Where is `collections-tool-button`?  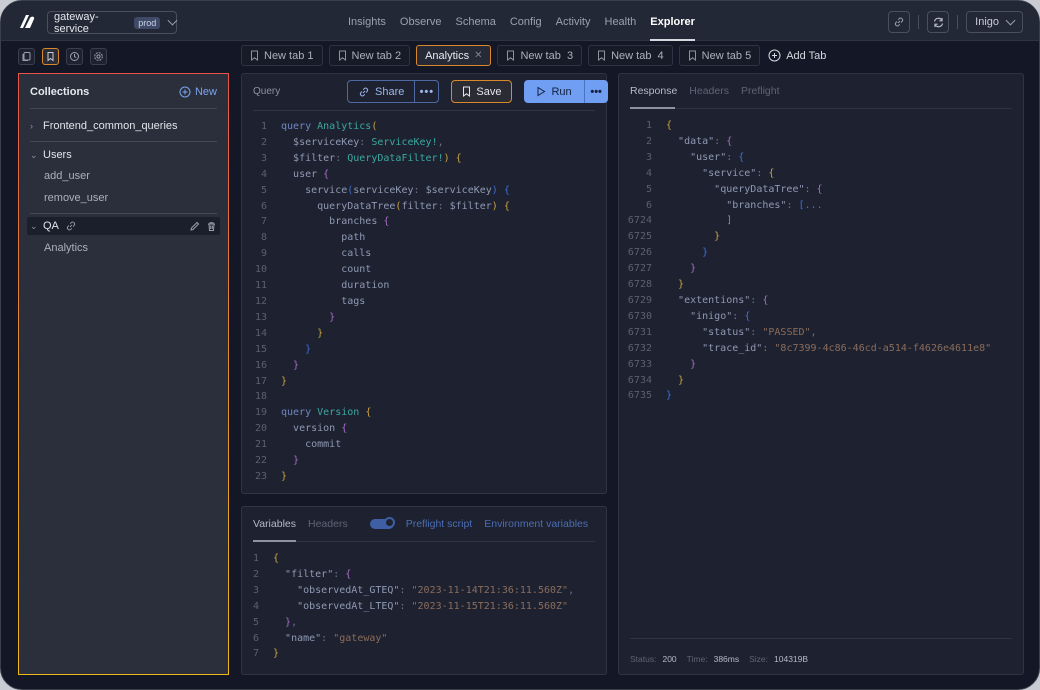 collections-tool-button is located at coordinates (50, 56).